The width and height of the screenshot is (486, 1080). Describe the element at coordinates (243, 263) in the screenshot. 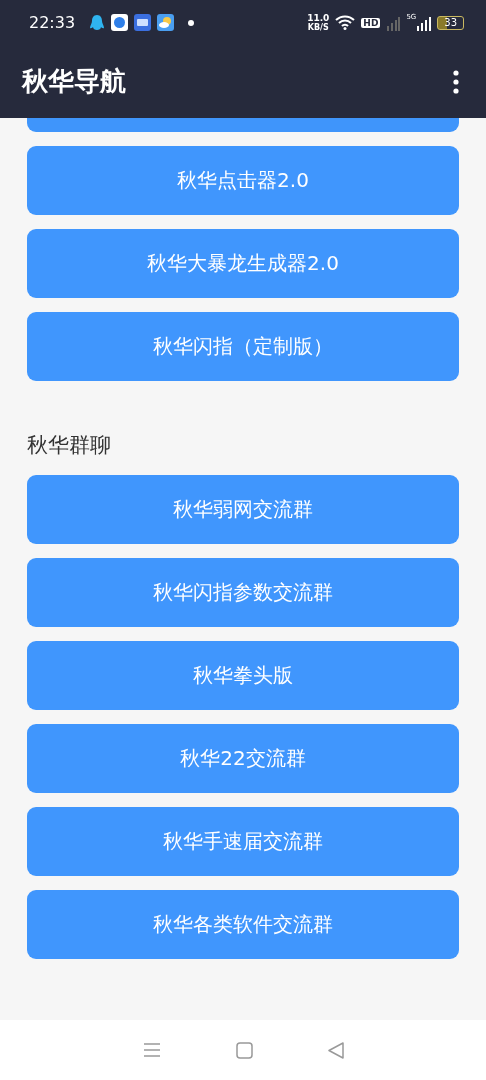

I see `nav-button: 秋华大暴龙生成器2.0` at that location.